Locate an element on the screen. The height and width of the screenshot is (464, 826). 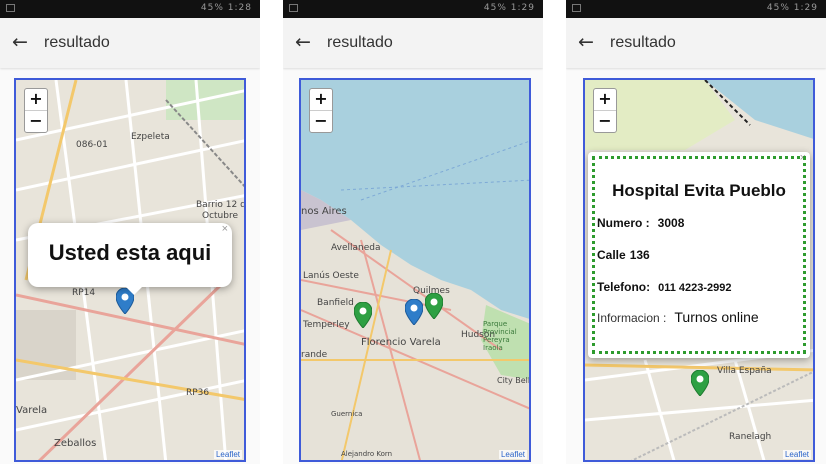
numero-label: Numero : is located at coordinates (623, 223).